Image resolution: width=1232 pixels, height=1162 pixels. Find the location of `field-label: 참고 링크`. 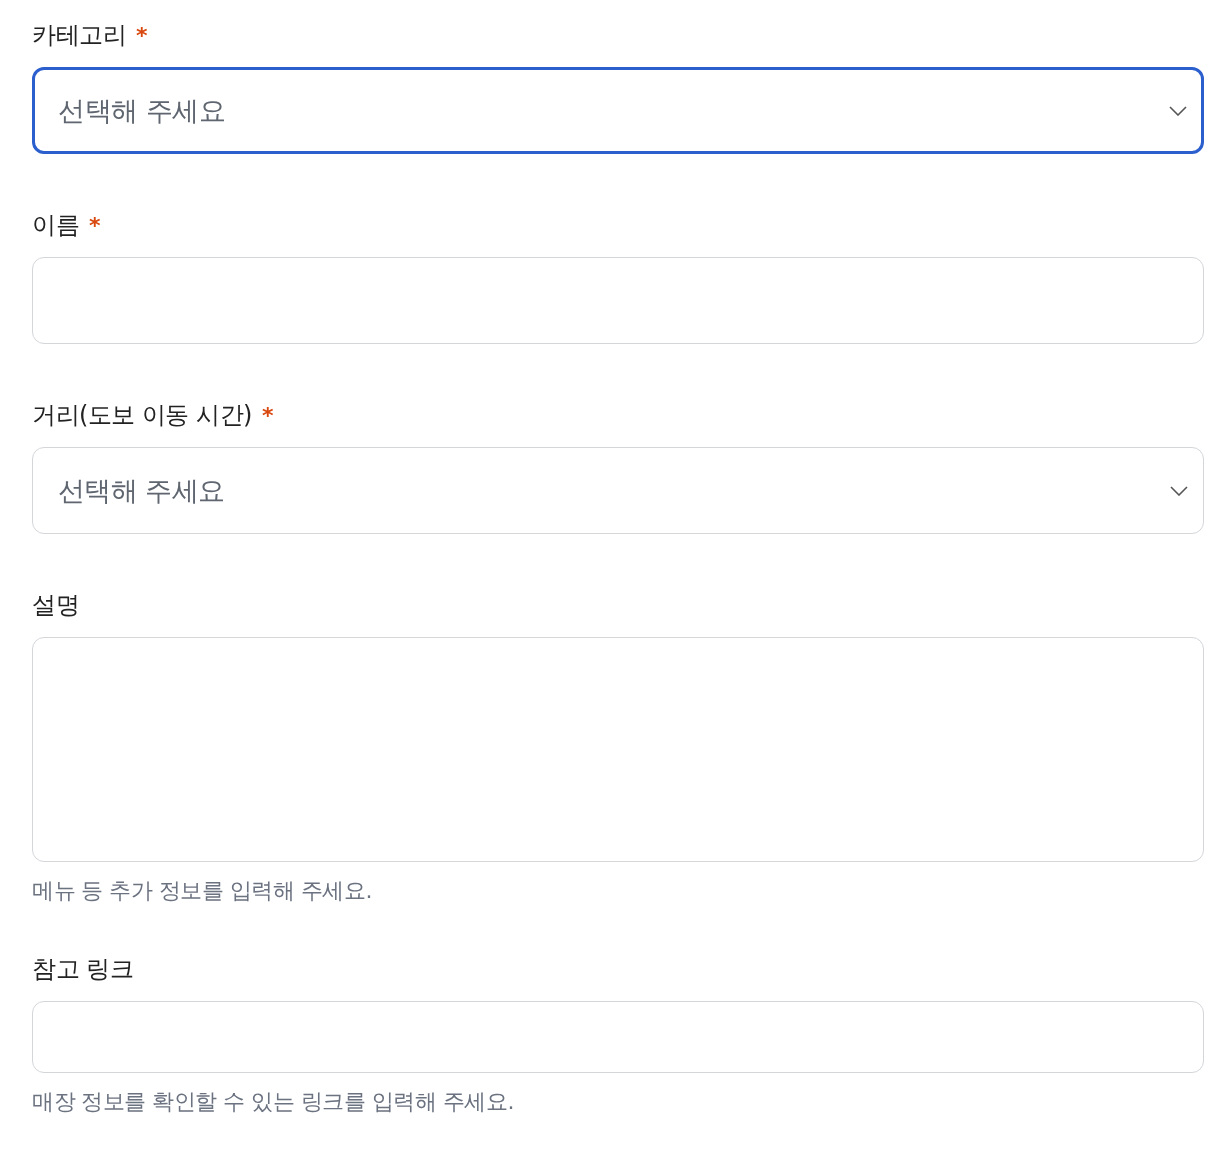

field-label: 참고 링크 is located at coordinates (83, 969).